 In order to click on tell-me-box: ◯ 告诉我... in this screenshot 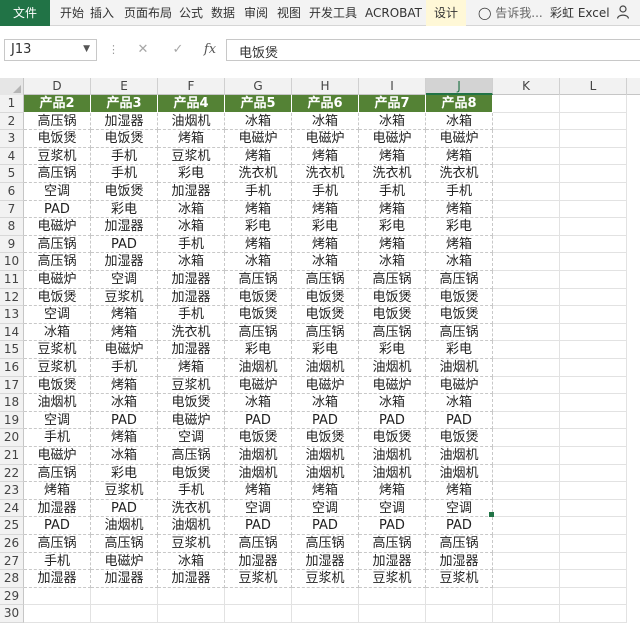, I will do `click(510, 13)`.